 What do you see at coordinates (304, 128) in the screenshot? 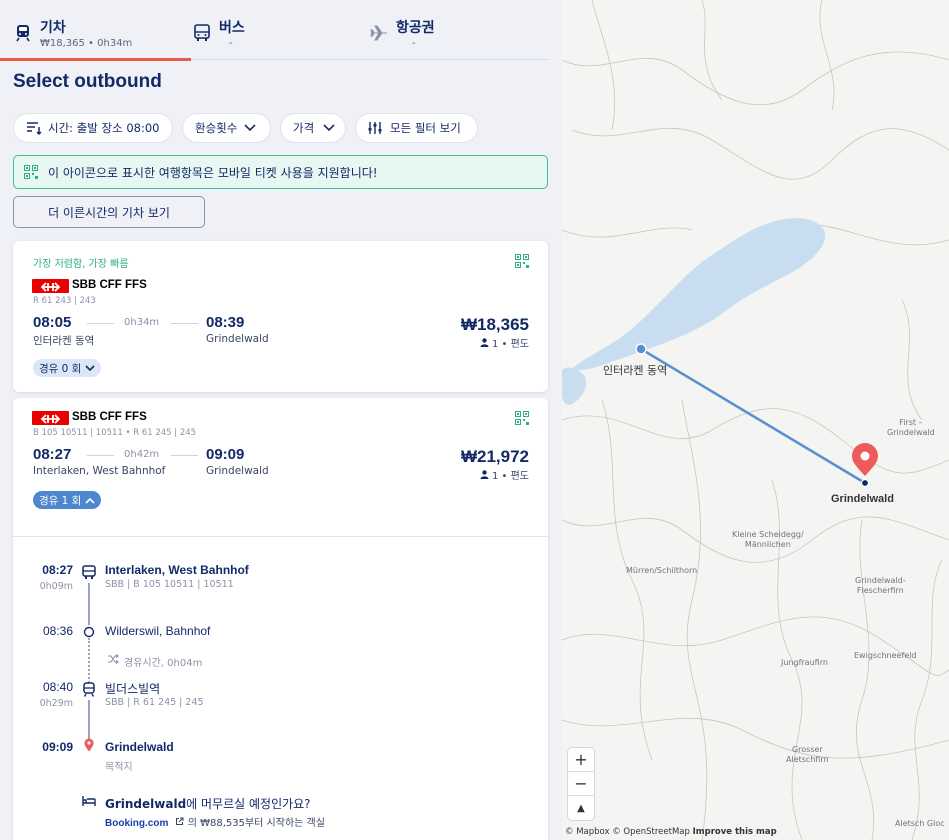
I see `price-filter-label: 가격` at bounding box center [304, 128].